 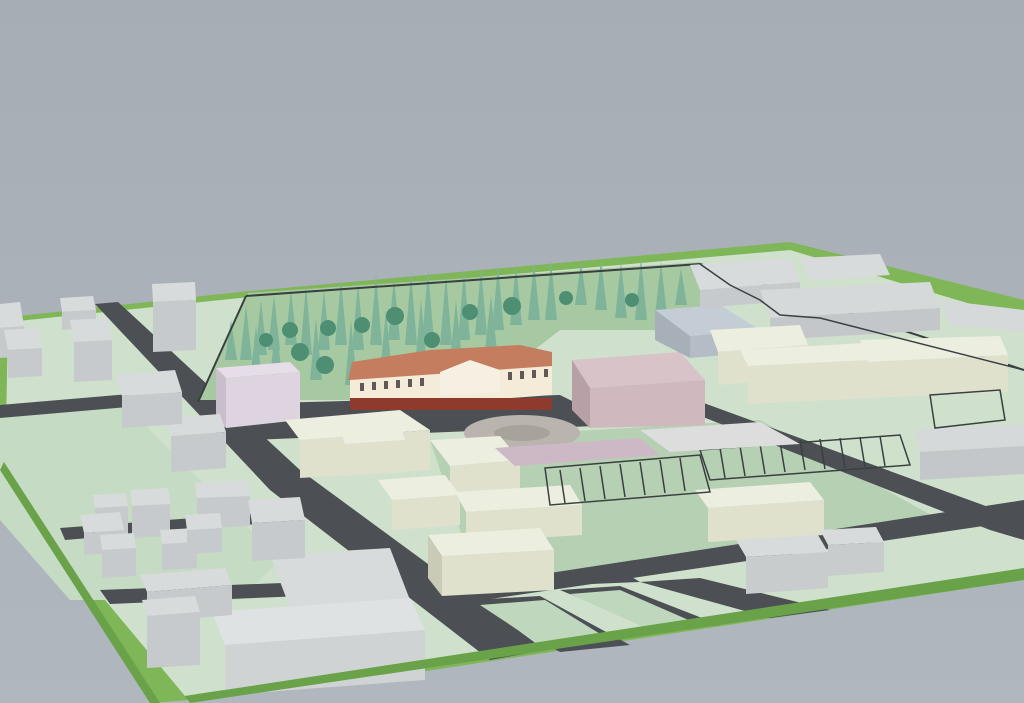 What do you see at coordinates (23, 339) in the screenshot?
I see `house-w-7-top` at bounding box center [23, 339].